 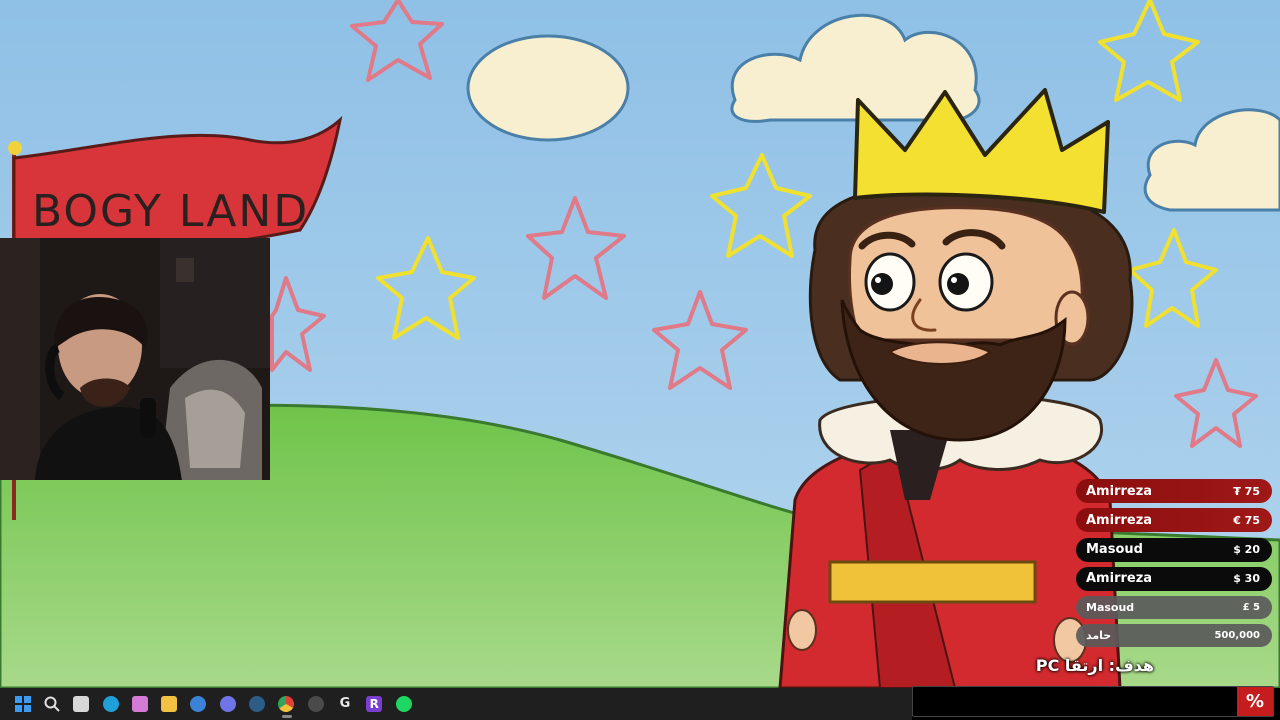 What do you see at coordinates (548, 88) in the screenshot?
I see `cloud` at bounding box center [548, 88].